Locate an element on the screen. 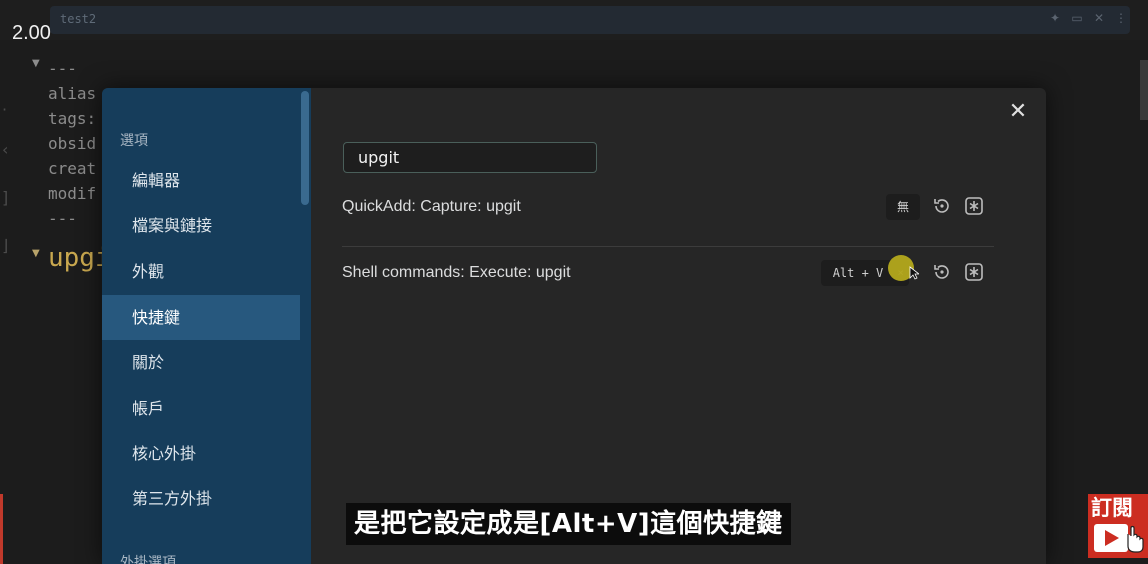  editor-tab-title: test2 is located at coordinates (78, 19).